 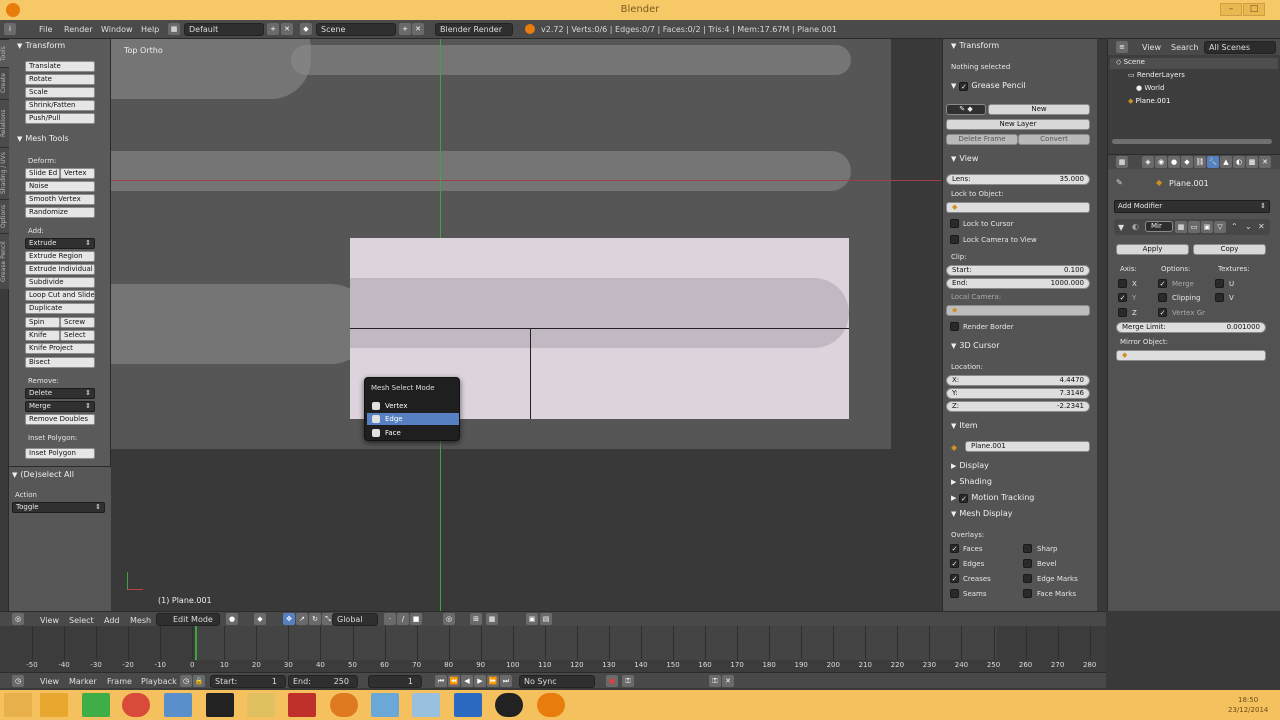 I want to click on action-select: Toggle ⇕, so click(x=58, y=507).